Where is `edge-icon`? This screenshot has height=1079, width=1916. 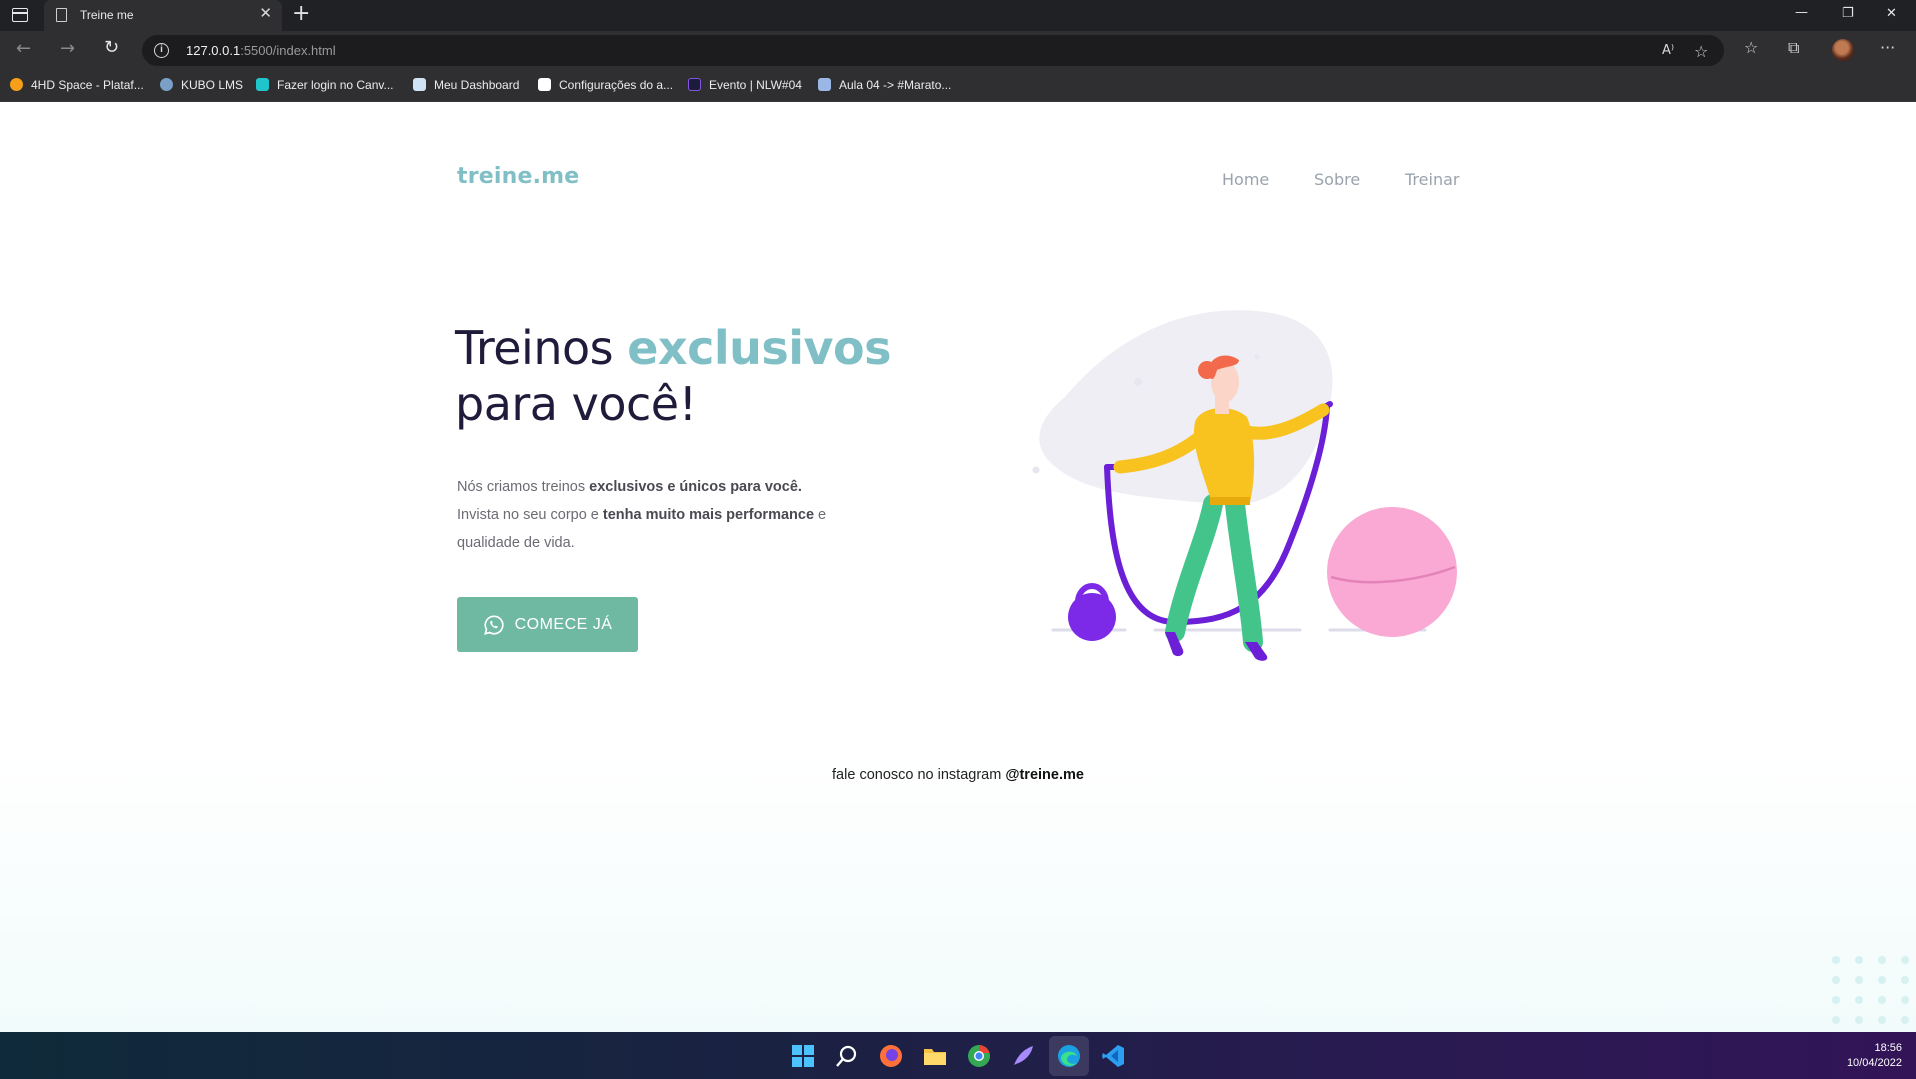 edge-icon is located at coordinates (1069, 1056).